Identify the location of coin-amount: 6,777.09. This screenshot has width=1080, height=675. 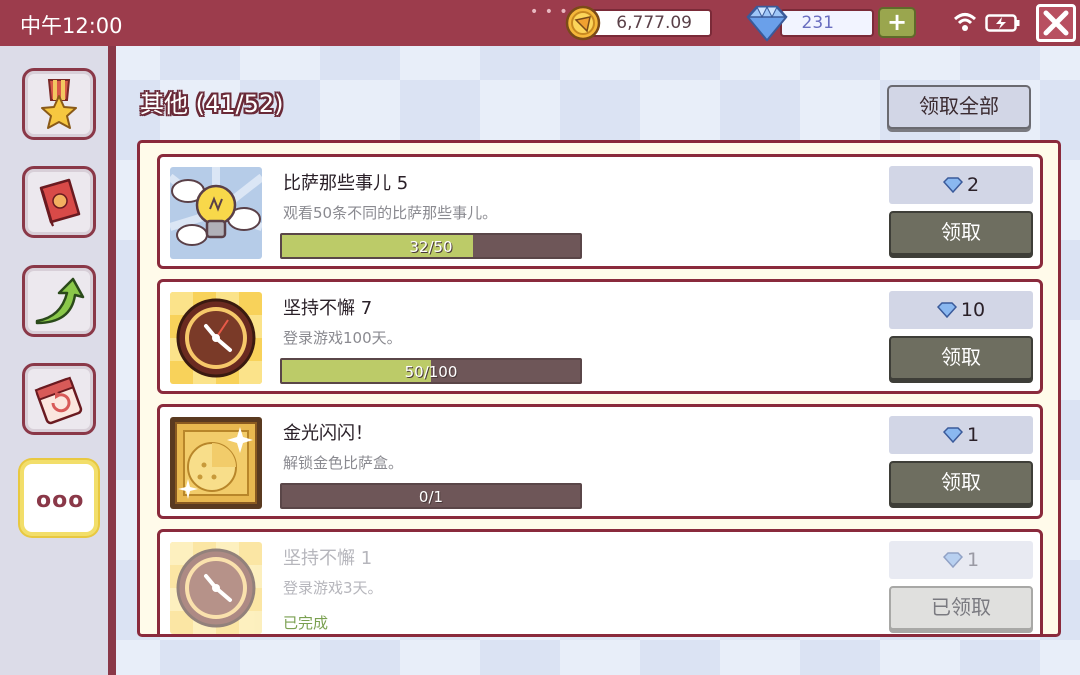
(654, 23).